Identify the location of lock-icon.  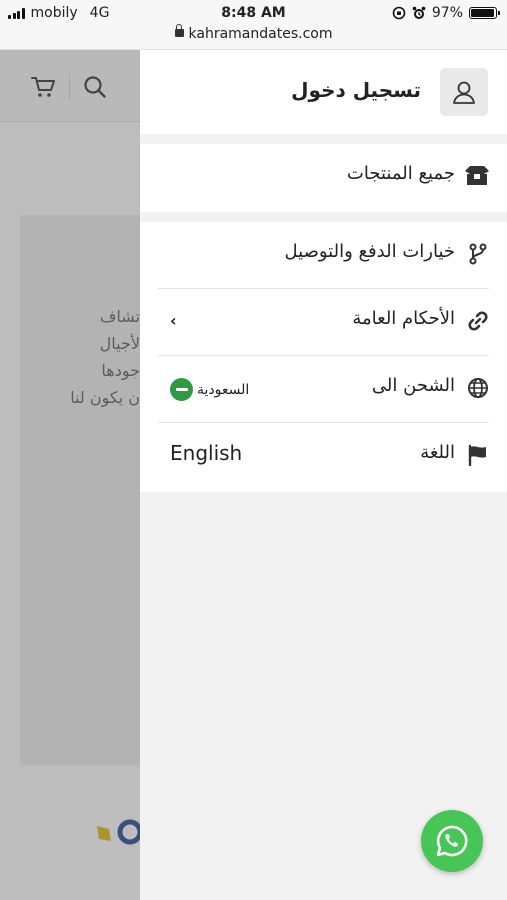
(179, 30).